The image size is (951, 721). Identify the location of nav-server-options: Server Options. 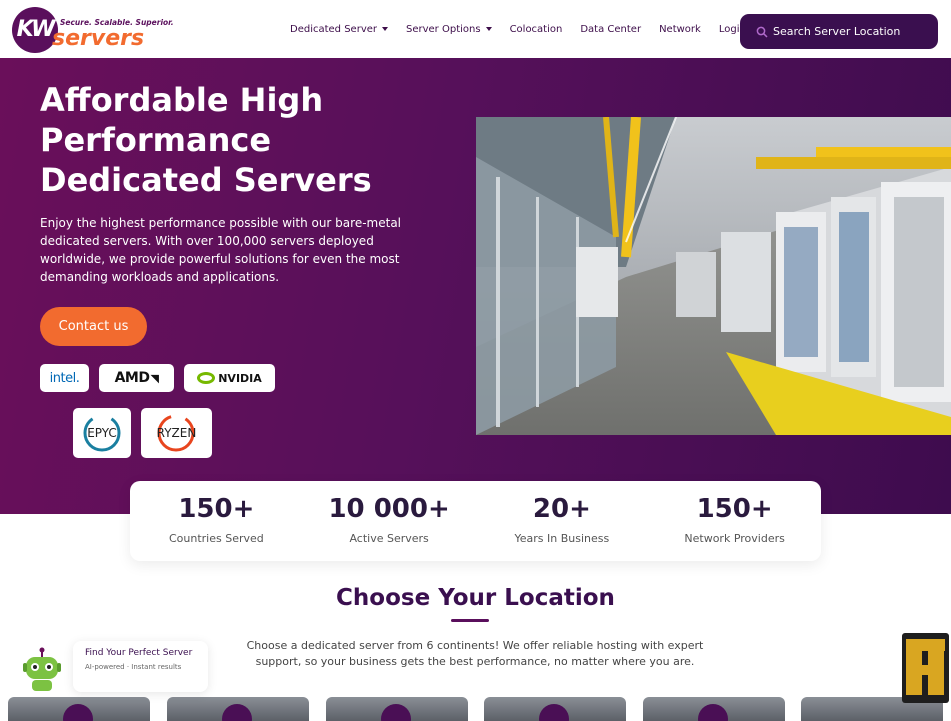
(449, 29).